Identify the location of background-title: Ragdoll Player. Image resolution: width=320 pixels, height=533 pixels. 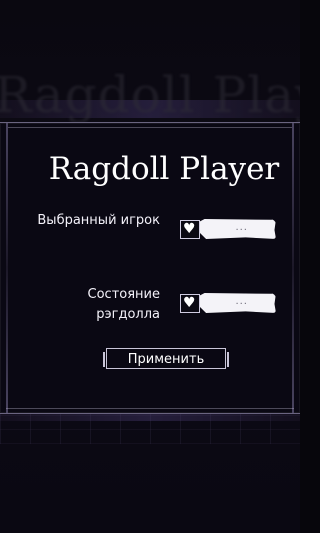
(150, 95).